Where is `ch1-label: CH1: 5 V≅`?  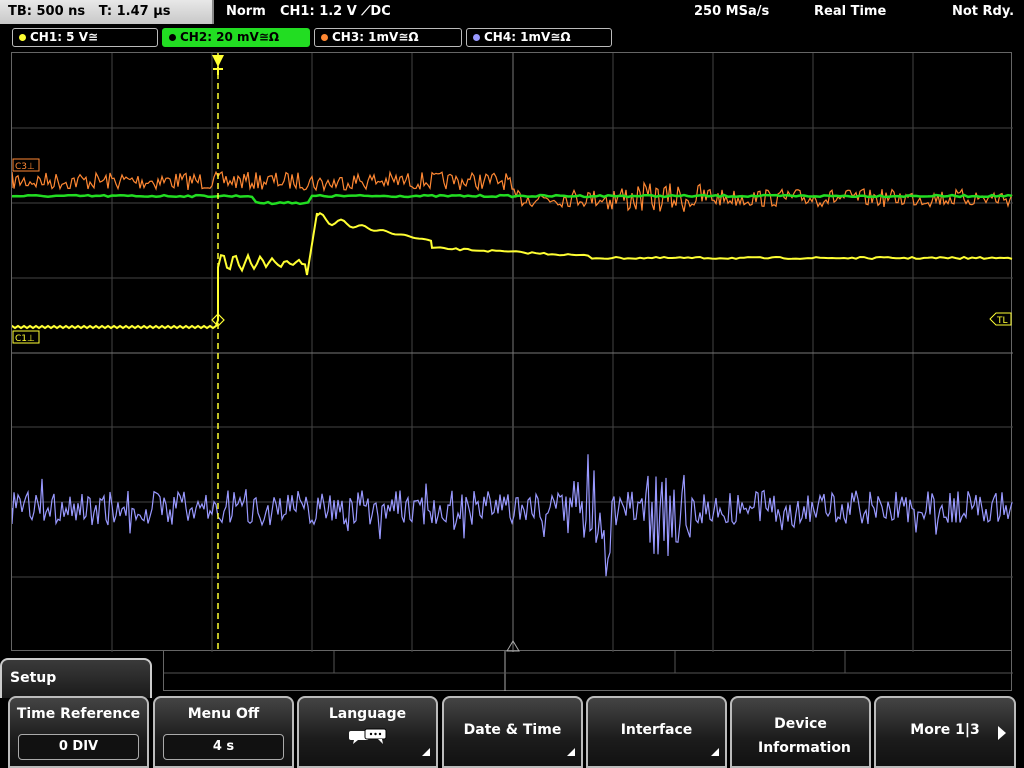
ch1-label: CH1: 5 V≅ is located at coordinates (64, 37).